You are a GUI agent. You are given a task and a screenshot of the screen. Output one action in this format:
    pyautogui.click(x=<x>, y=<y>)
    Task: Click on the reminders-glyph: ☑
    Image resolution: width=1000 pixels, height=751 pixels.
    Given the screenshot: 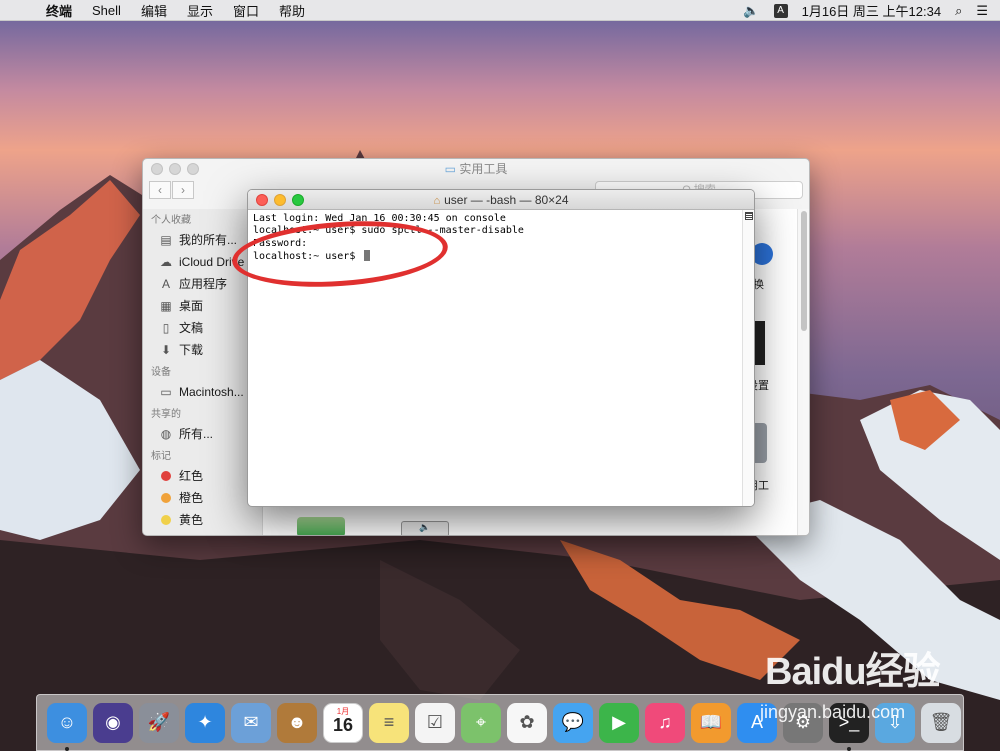 What is the action you would take?
    pyautogui.click(x=435, y=722)
    